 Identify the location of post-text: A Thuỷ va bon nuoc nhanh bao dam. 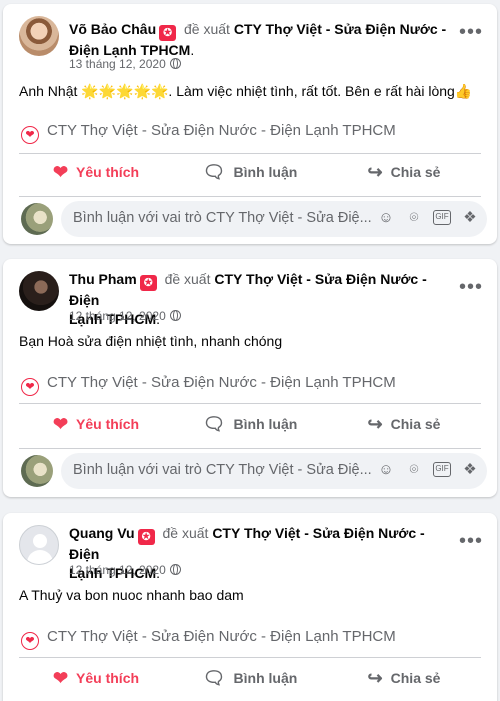
(131, 595).